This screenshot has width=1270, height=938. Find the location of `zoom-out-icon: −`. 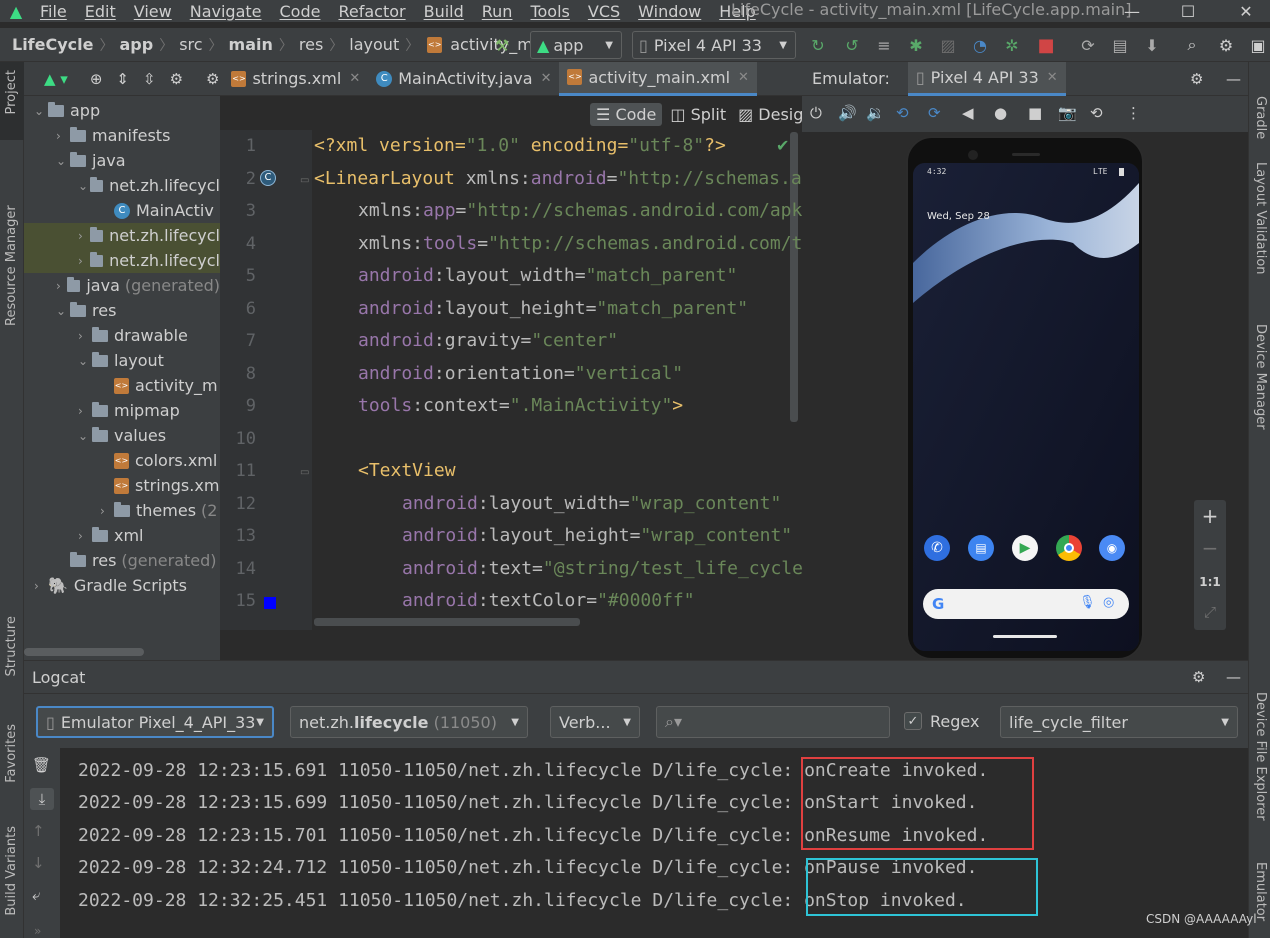

zoom-out-icon: − is located at coordinates (1210, 548).